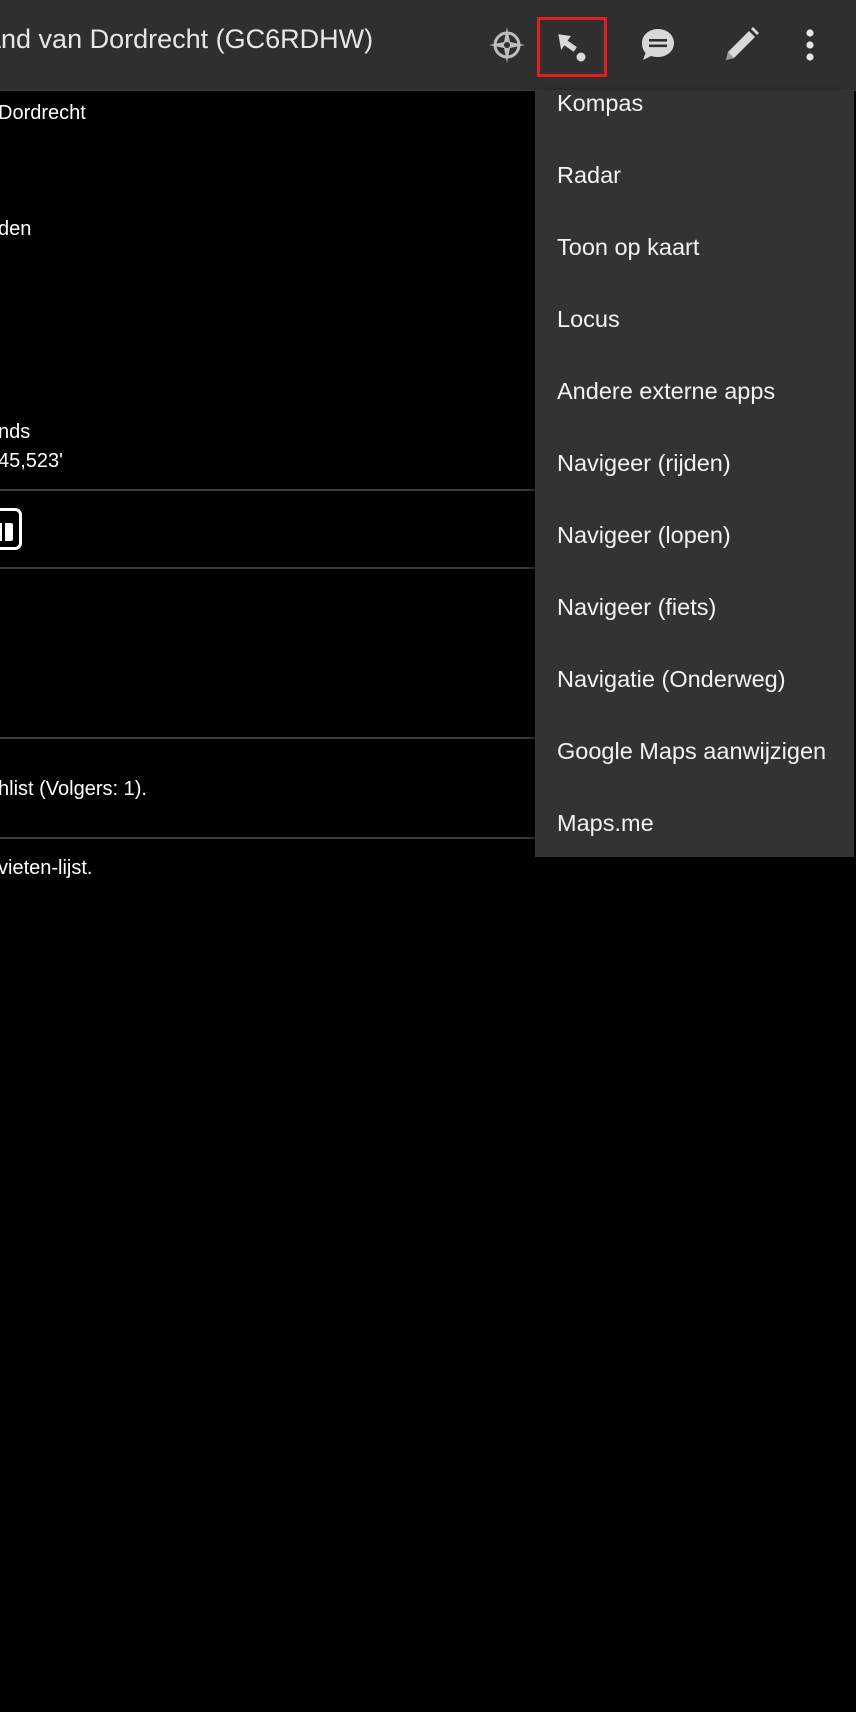 The image size is (856, 1712). What do you see at coordinates (187, 39) in the screenshot?
I see `page-title: and van Dordrecht (GC6RDHW)` at bounding box center [187, 39].